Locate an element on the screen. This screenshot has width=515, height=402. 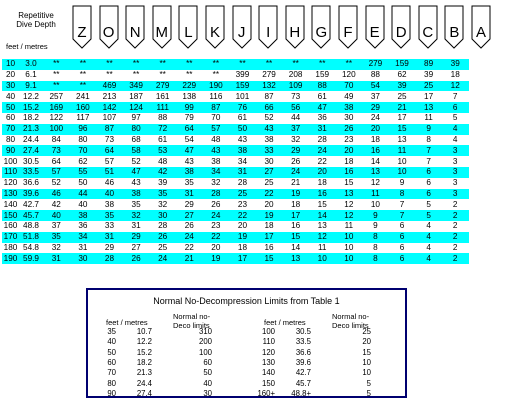
time-cell: 23 is located at coordinates (349, 139).